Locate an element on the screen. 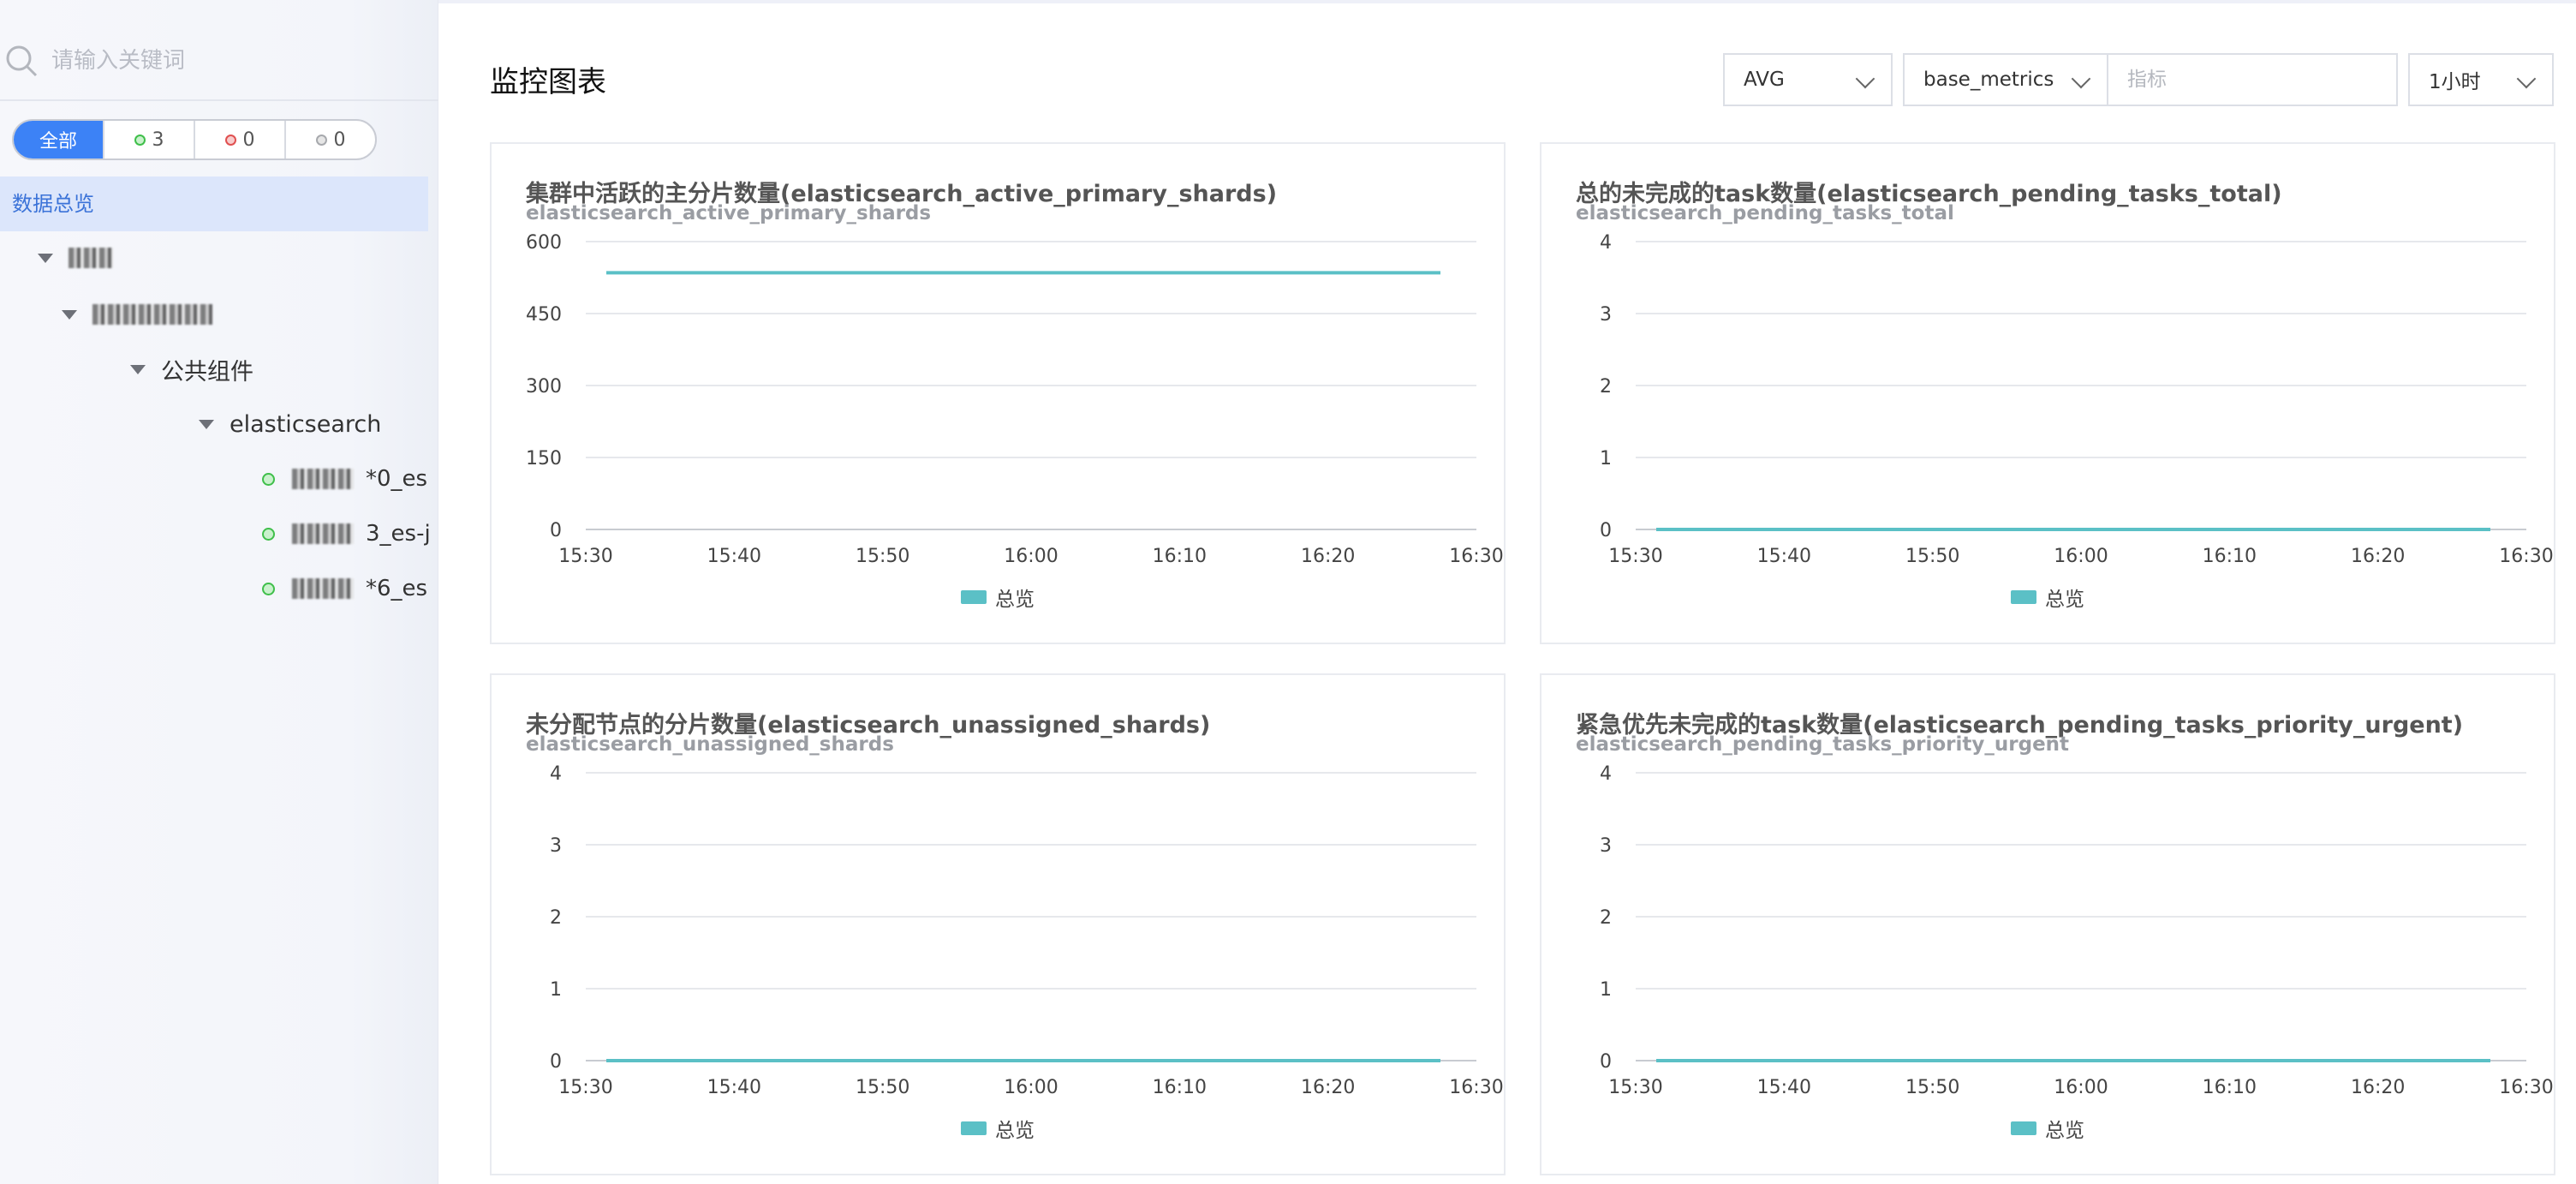  filter-offline-count: 0 is located at coordinates (248, 140).